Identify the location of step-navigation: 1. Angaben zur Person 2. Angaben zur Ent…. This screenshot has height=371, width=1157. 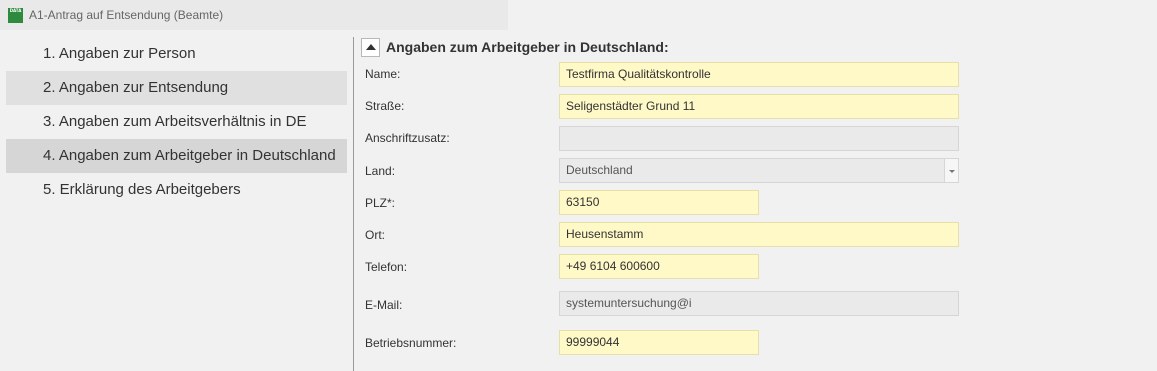
(176, 122).